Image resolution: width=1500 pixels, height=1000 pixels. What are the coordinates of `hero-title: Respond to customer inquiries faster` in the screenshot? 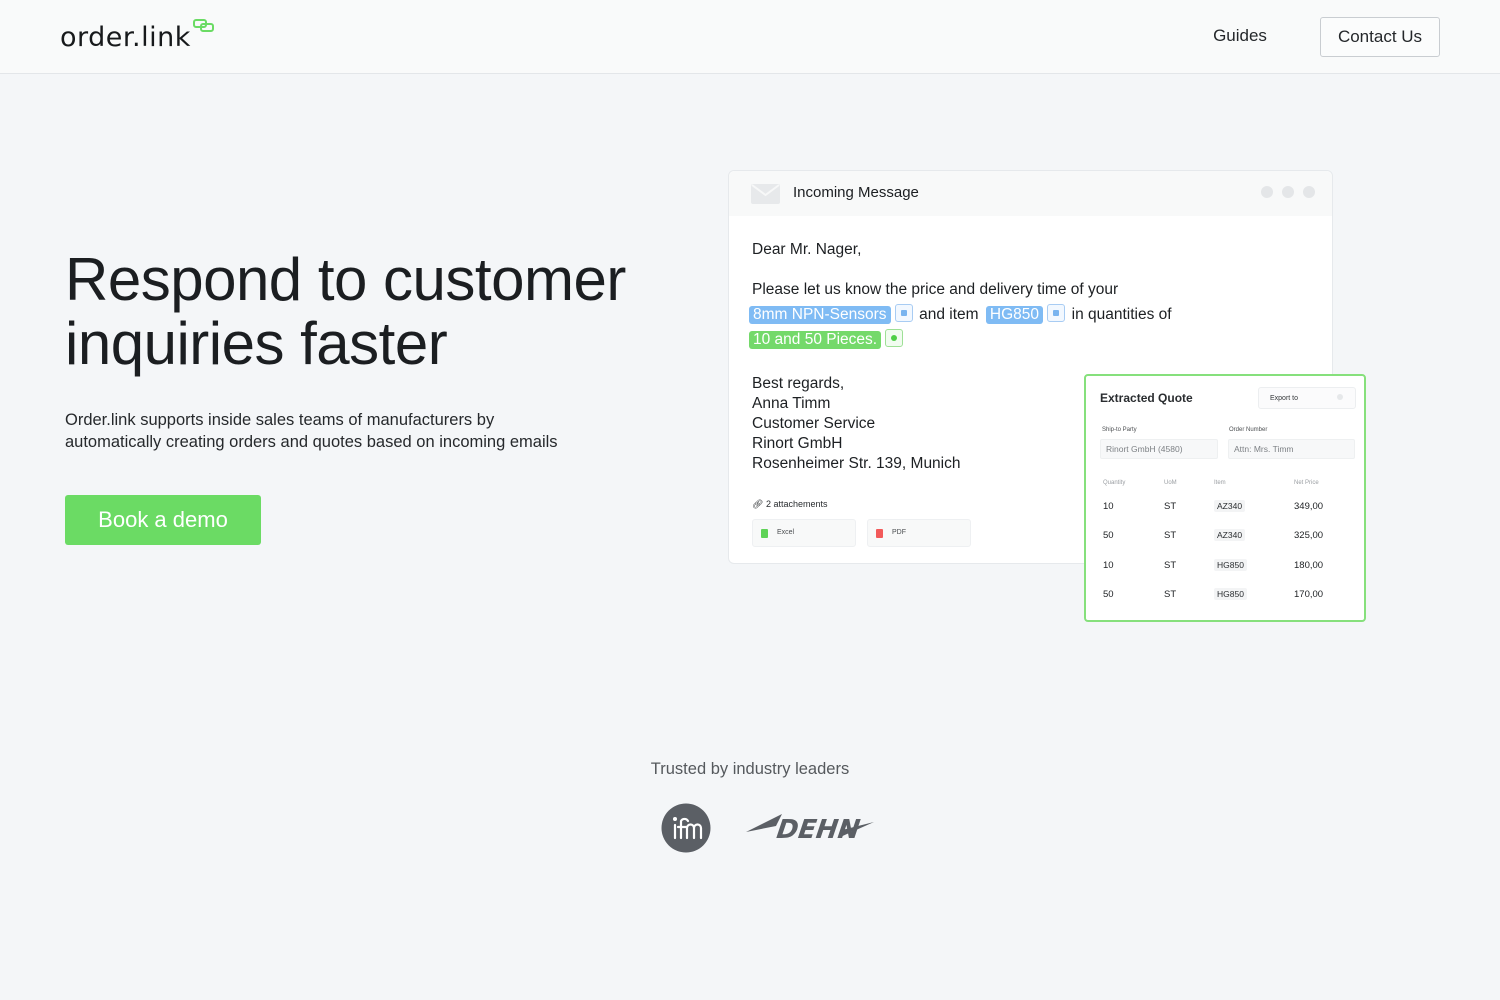 It's located at (345, 311).